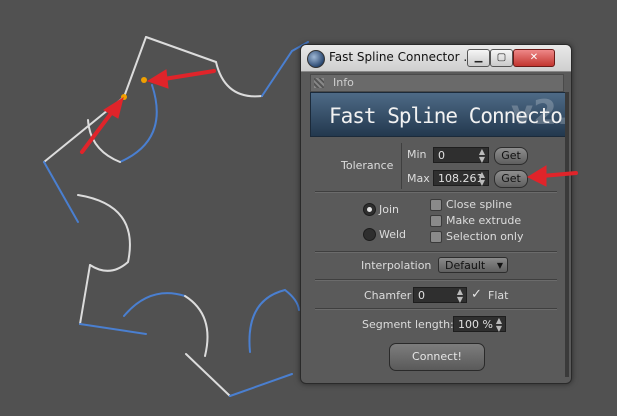 This screenshot has height=416, width=617. I want to click on red-arrow-icon, so click(181, 79).